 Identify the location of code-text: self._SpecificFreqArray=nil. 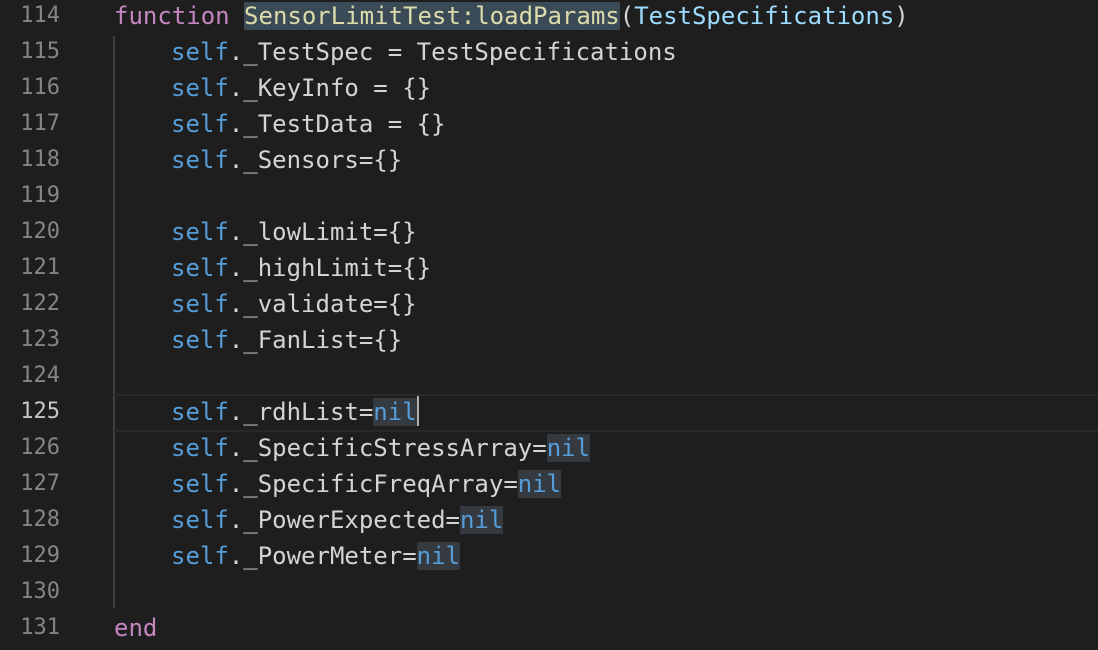
(366, 484).